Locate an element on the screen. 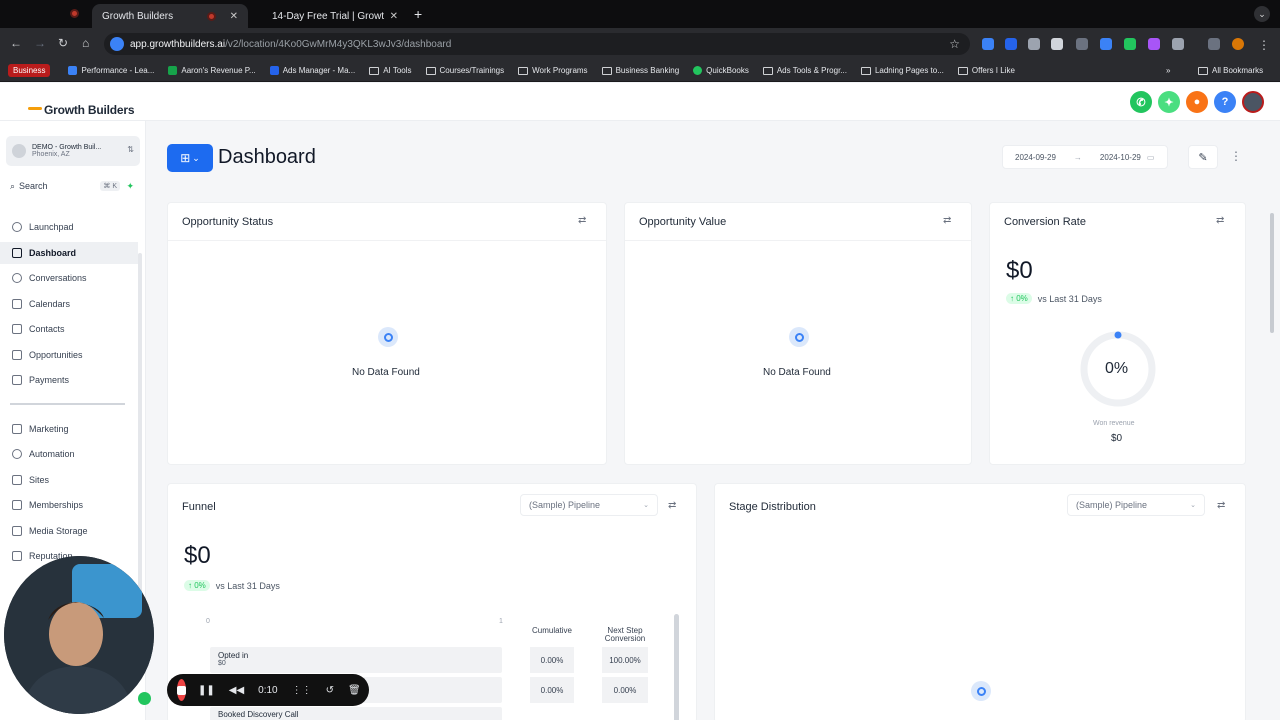  sidebar-item-contacts: Contacts is located at coordinates (69, 329).